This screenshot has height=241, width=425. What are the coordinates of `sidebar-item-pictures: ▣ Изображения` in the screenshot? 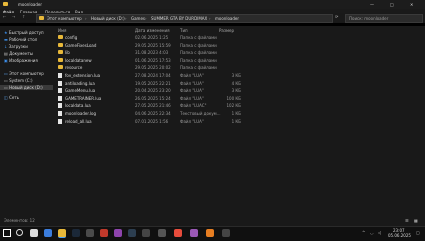 It's located at (21, 60).